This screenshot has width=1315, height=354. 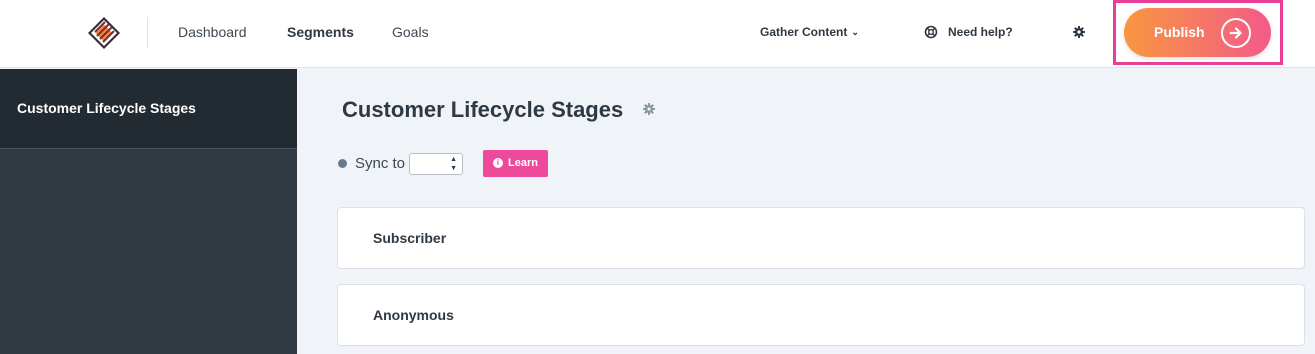 I want to click on sidebar-item-customer-lifecycle-stages: Customer Lifecycle Stages, so click(x=148, y=109).